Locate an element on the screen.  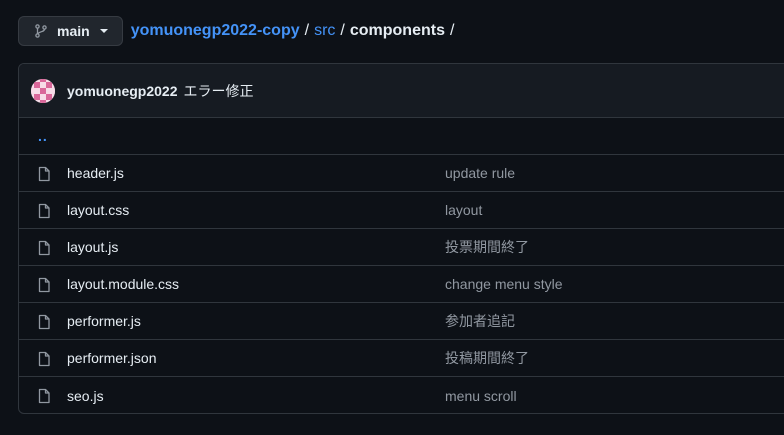
breadcrumb-current-dir: components is located at coordinates (397, 30).